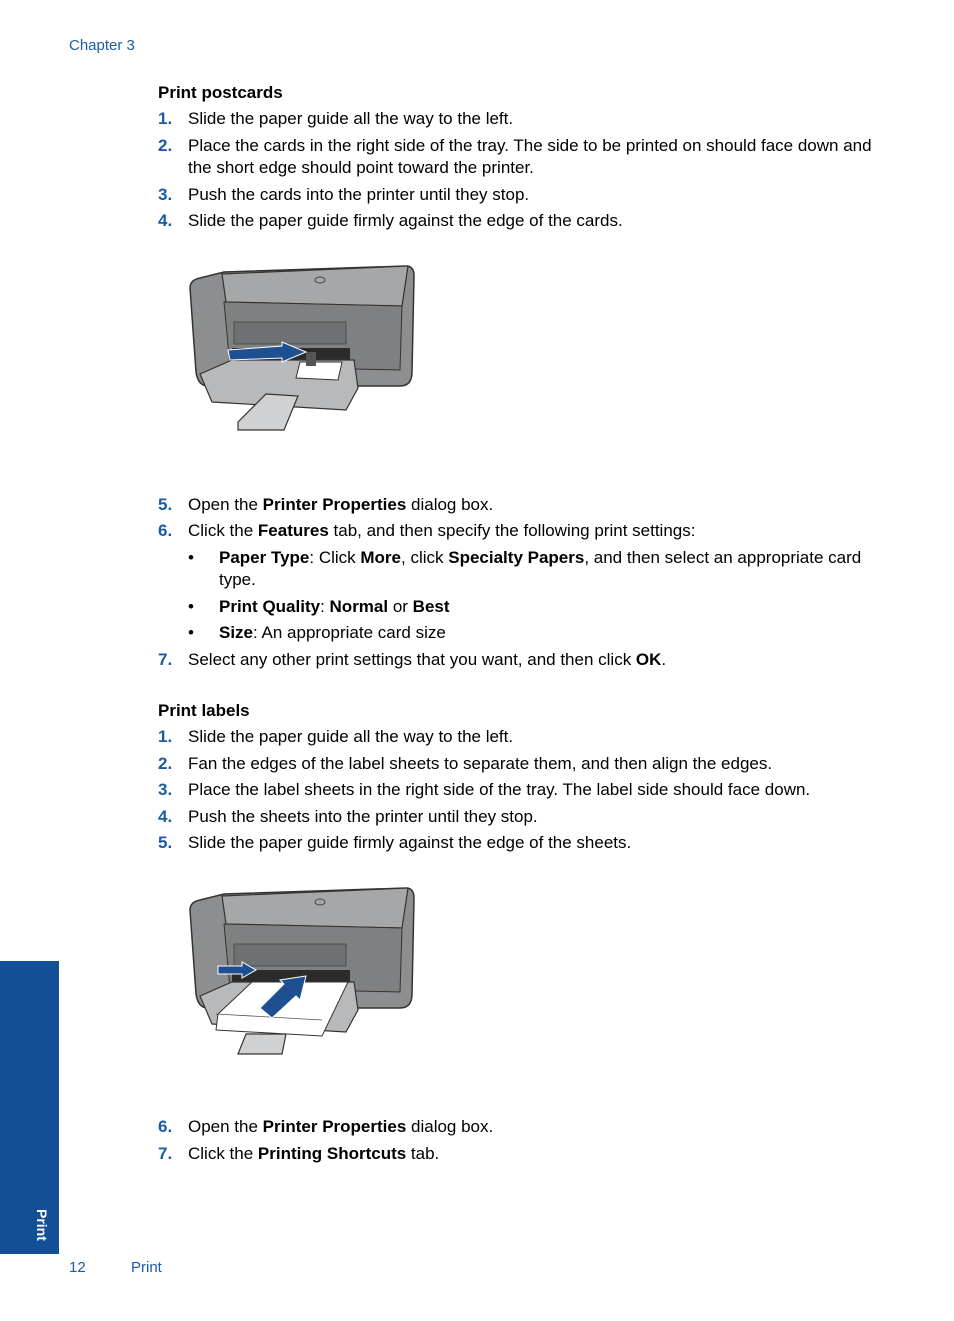 This screenshot has width=954, height=1321. I want to click on footer-section-title: Print, so click(146, 1267).